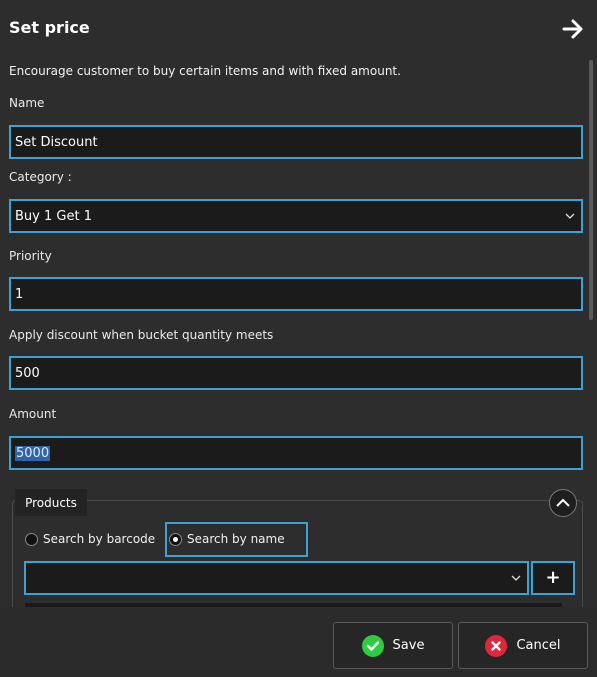  Describe the element at coordinates (27, 373) in the screenshot. I see `quantity-value: 500` at that location.